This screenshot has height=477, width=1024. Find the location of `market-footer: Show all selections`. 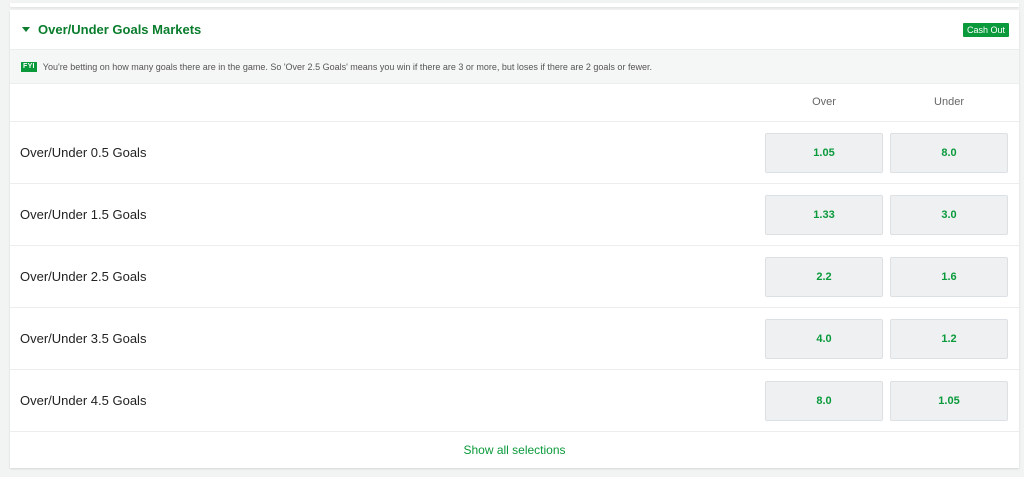

market-footer: Show all selections is located at coordinates (514, 450).